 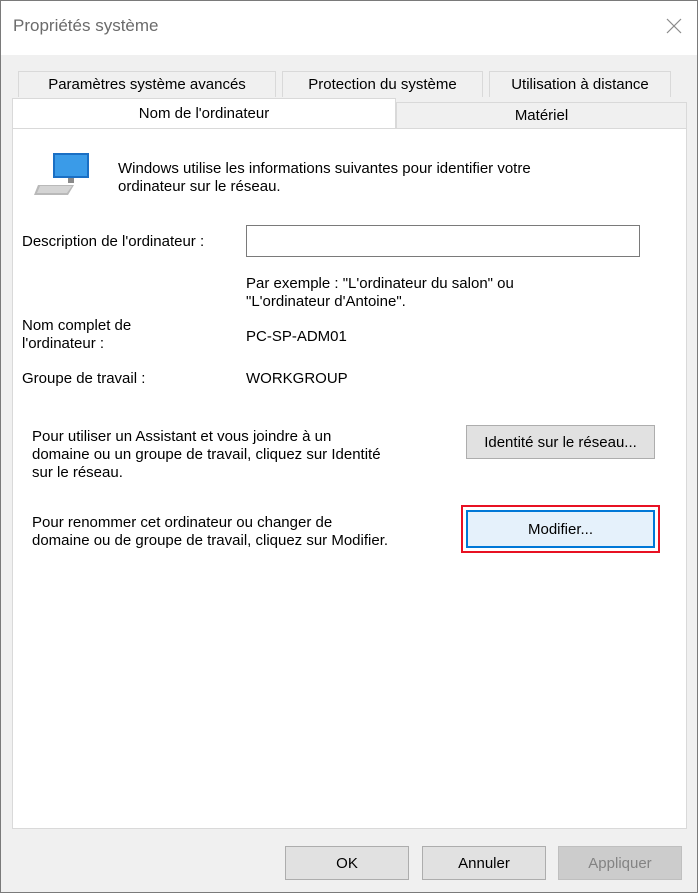 What do you see at coordinates (86, 25) in the screenshot?
I see `window-title: Propriétés système` at bounding box center [86, 25].